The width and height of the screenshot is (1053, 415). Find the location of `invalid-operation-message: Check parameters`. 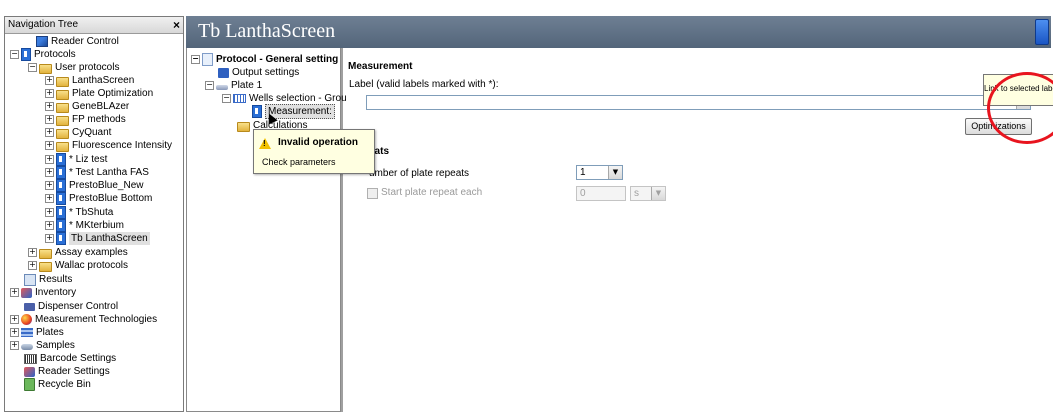

invalid-operation-message: Check parameters is located at coordinates (299, 162).